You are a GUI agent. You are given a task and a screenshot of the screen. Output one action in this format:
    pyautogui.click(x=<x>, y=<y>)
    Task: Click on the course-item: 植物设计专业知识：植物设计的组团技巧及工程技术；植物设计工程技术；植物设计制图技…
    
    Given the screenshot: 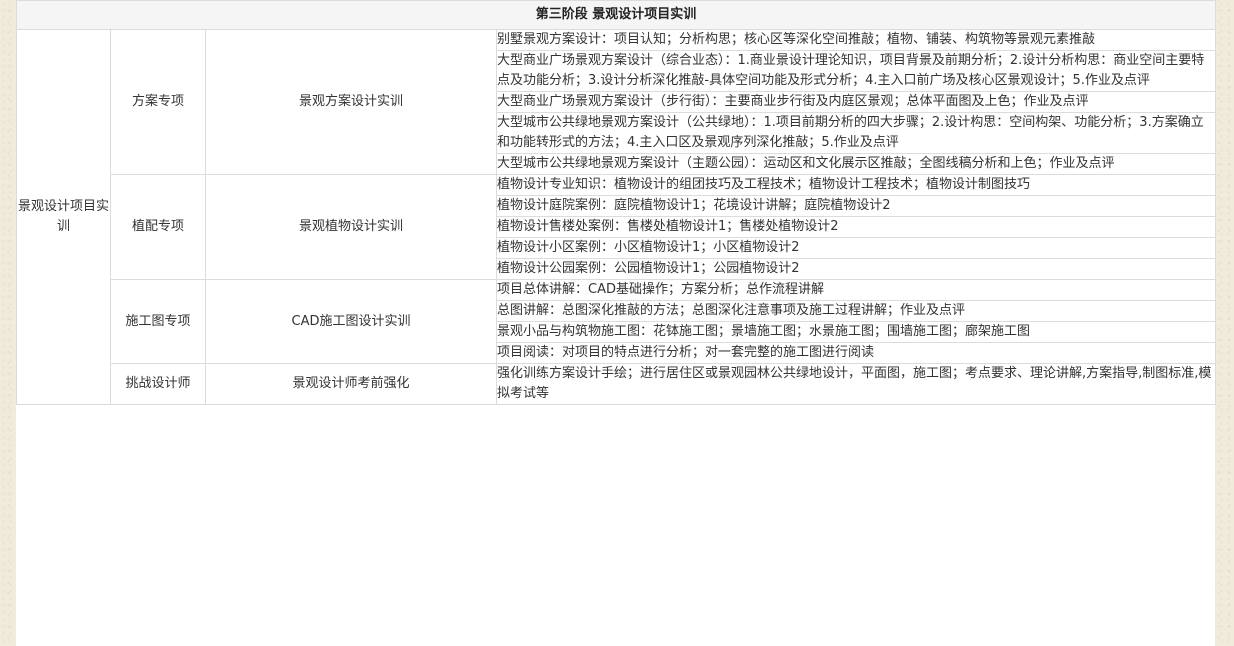 What is the action you would take?
    pyautogui.click(x=856, y=185)
    